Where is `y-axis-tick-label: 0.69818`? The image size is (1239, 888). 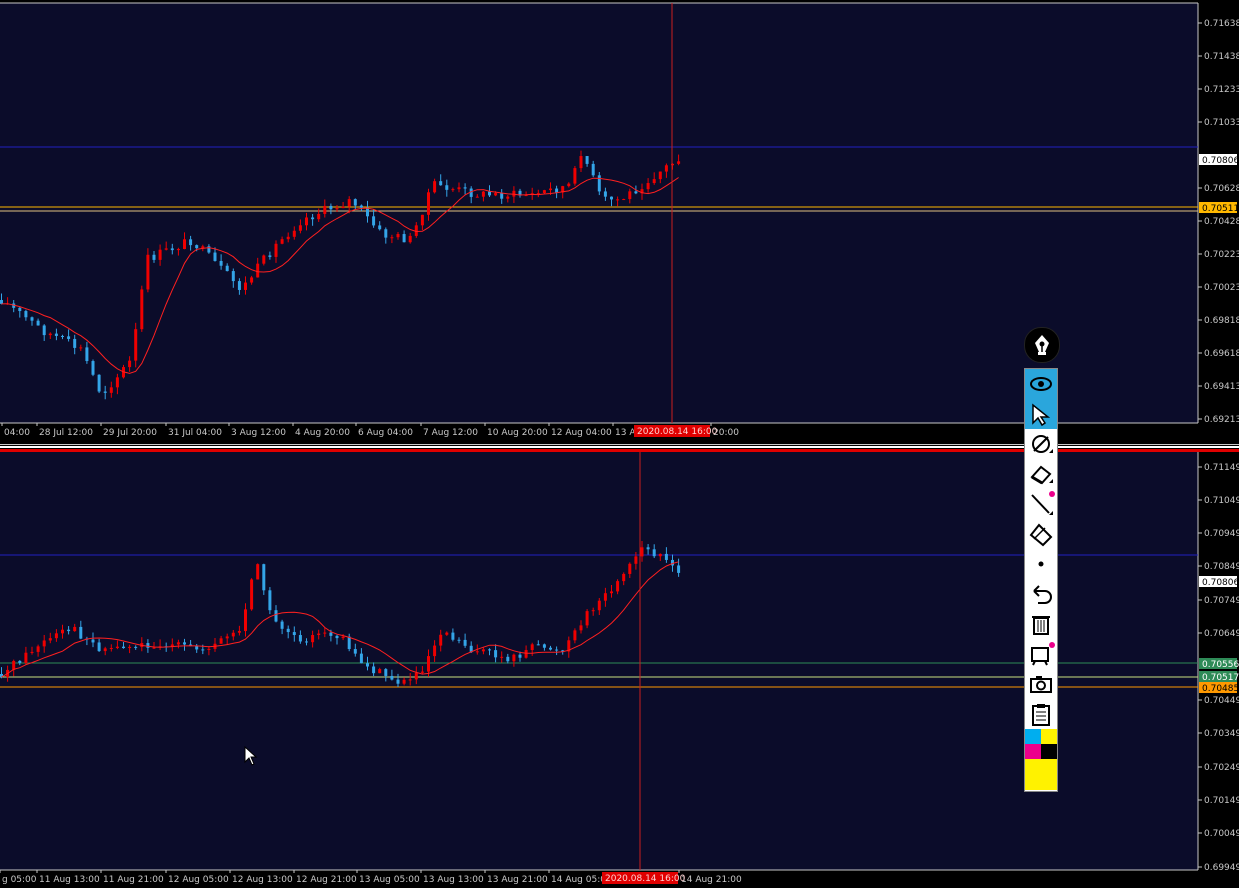
y-axis-tick-label: 0.69818 is located at coordinates (1221, 321).